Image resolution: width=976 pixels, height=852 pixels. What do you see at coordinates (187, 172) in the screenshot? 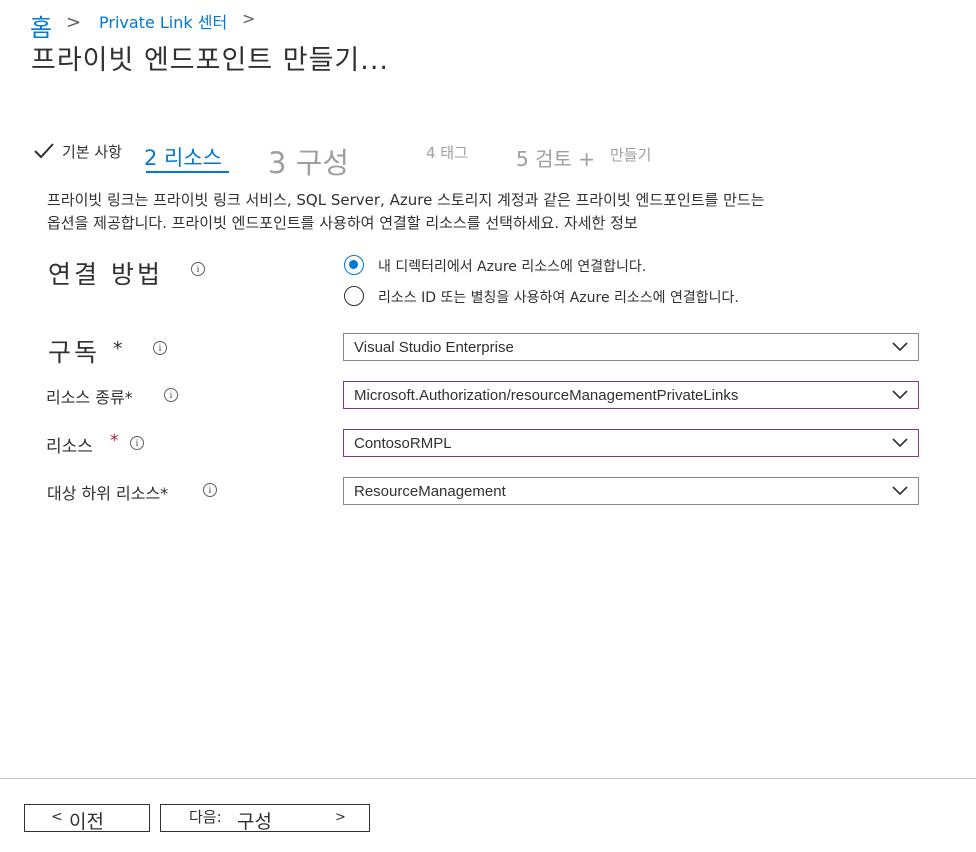
I see `active-tab-indicator` at bounding box center [187, 172].